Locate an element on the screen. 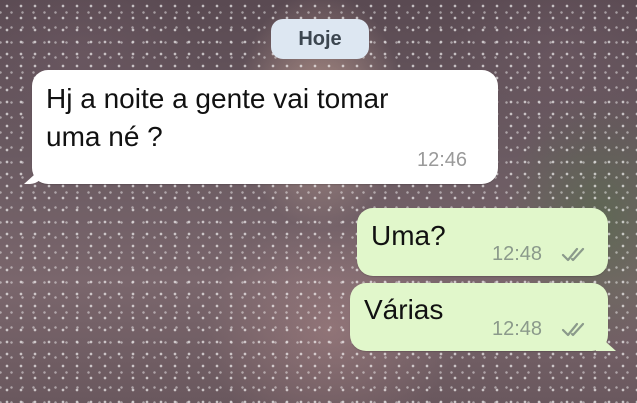 Image resolution: width=637 pixels, height=403 pixels. message-bubble-outgoing: Várias 12:48 is located at coordinates (483, 317).